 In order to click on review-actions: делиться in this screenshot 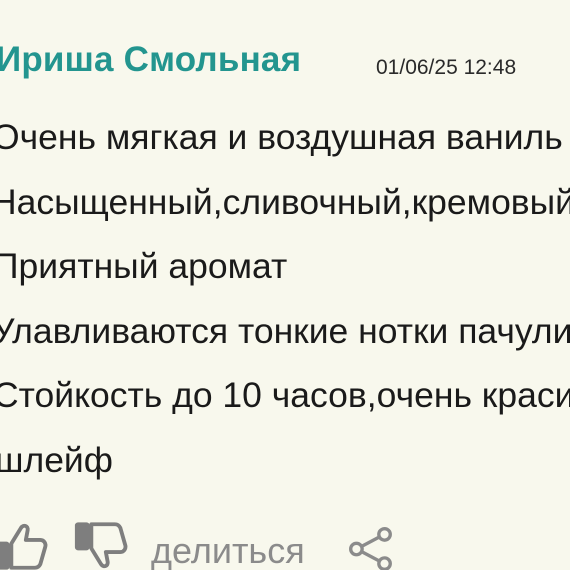, I will do `click(285, 541)`.